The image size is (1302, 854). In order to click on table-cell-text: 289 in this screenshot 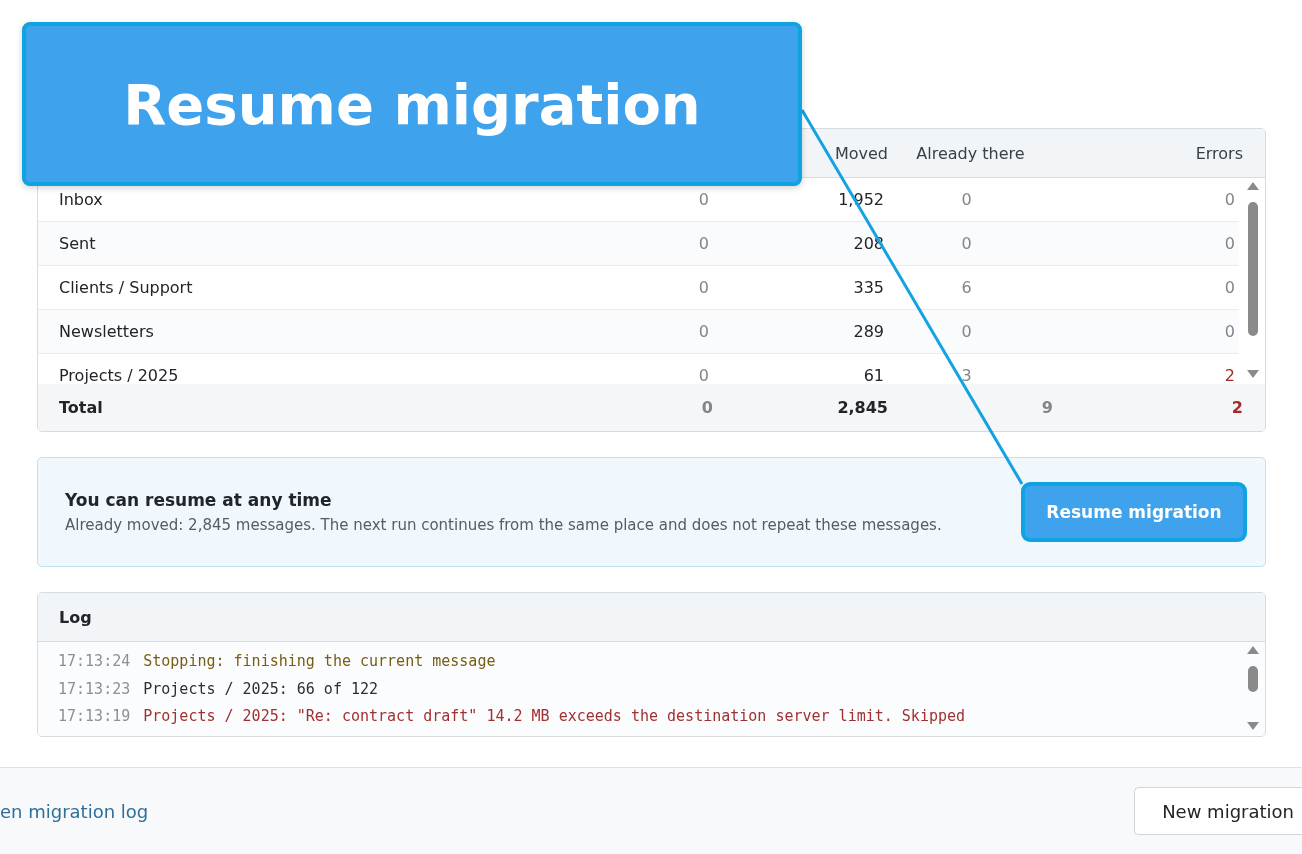, I will do `click(868, 331)`.